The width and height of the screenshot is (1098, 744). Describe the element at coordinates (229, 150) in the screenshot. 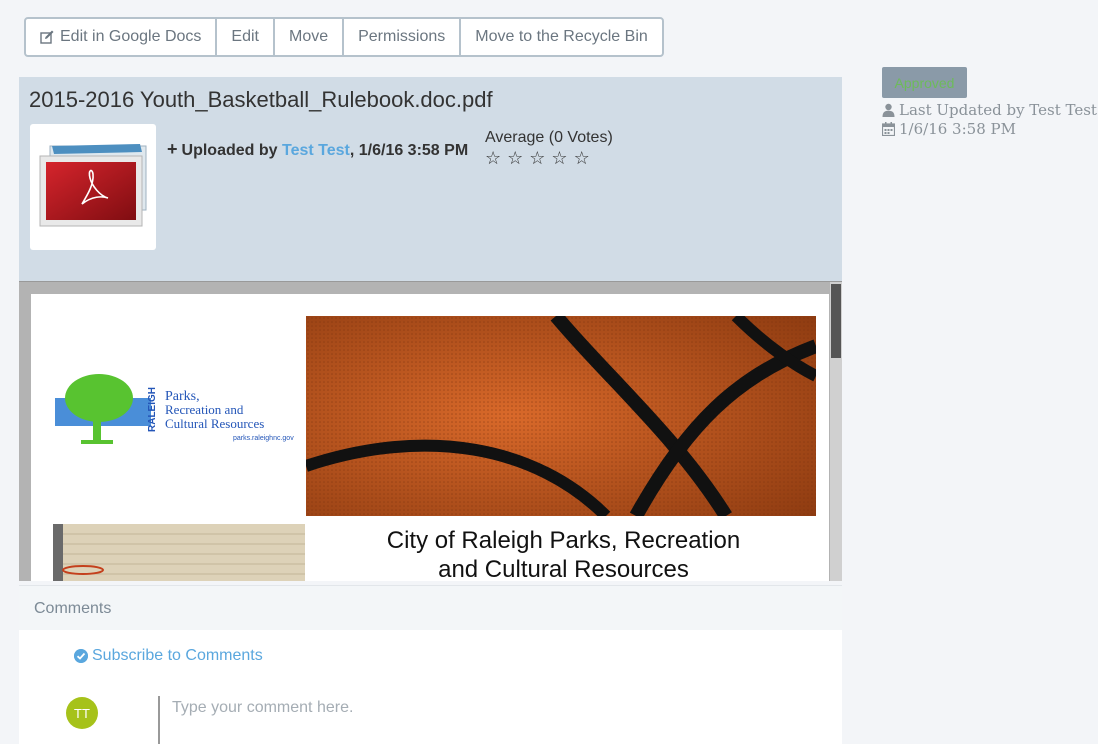

I see `uploaded-by-label: Uploaded by` at that location.